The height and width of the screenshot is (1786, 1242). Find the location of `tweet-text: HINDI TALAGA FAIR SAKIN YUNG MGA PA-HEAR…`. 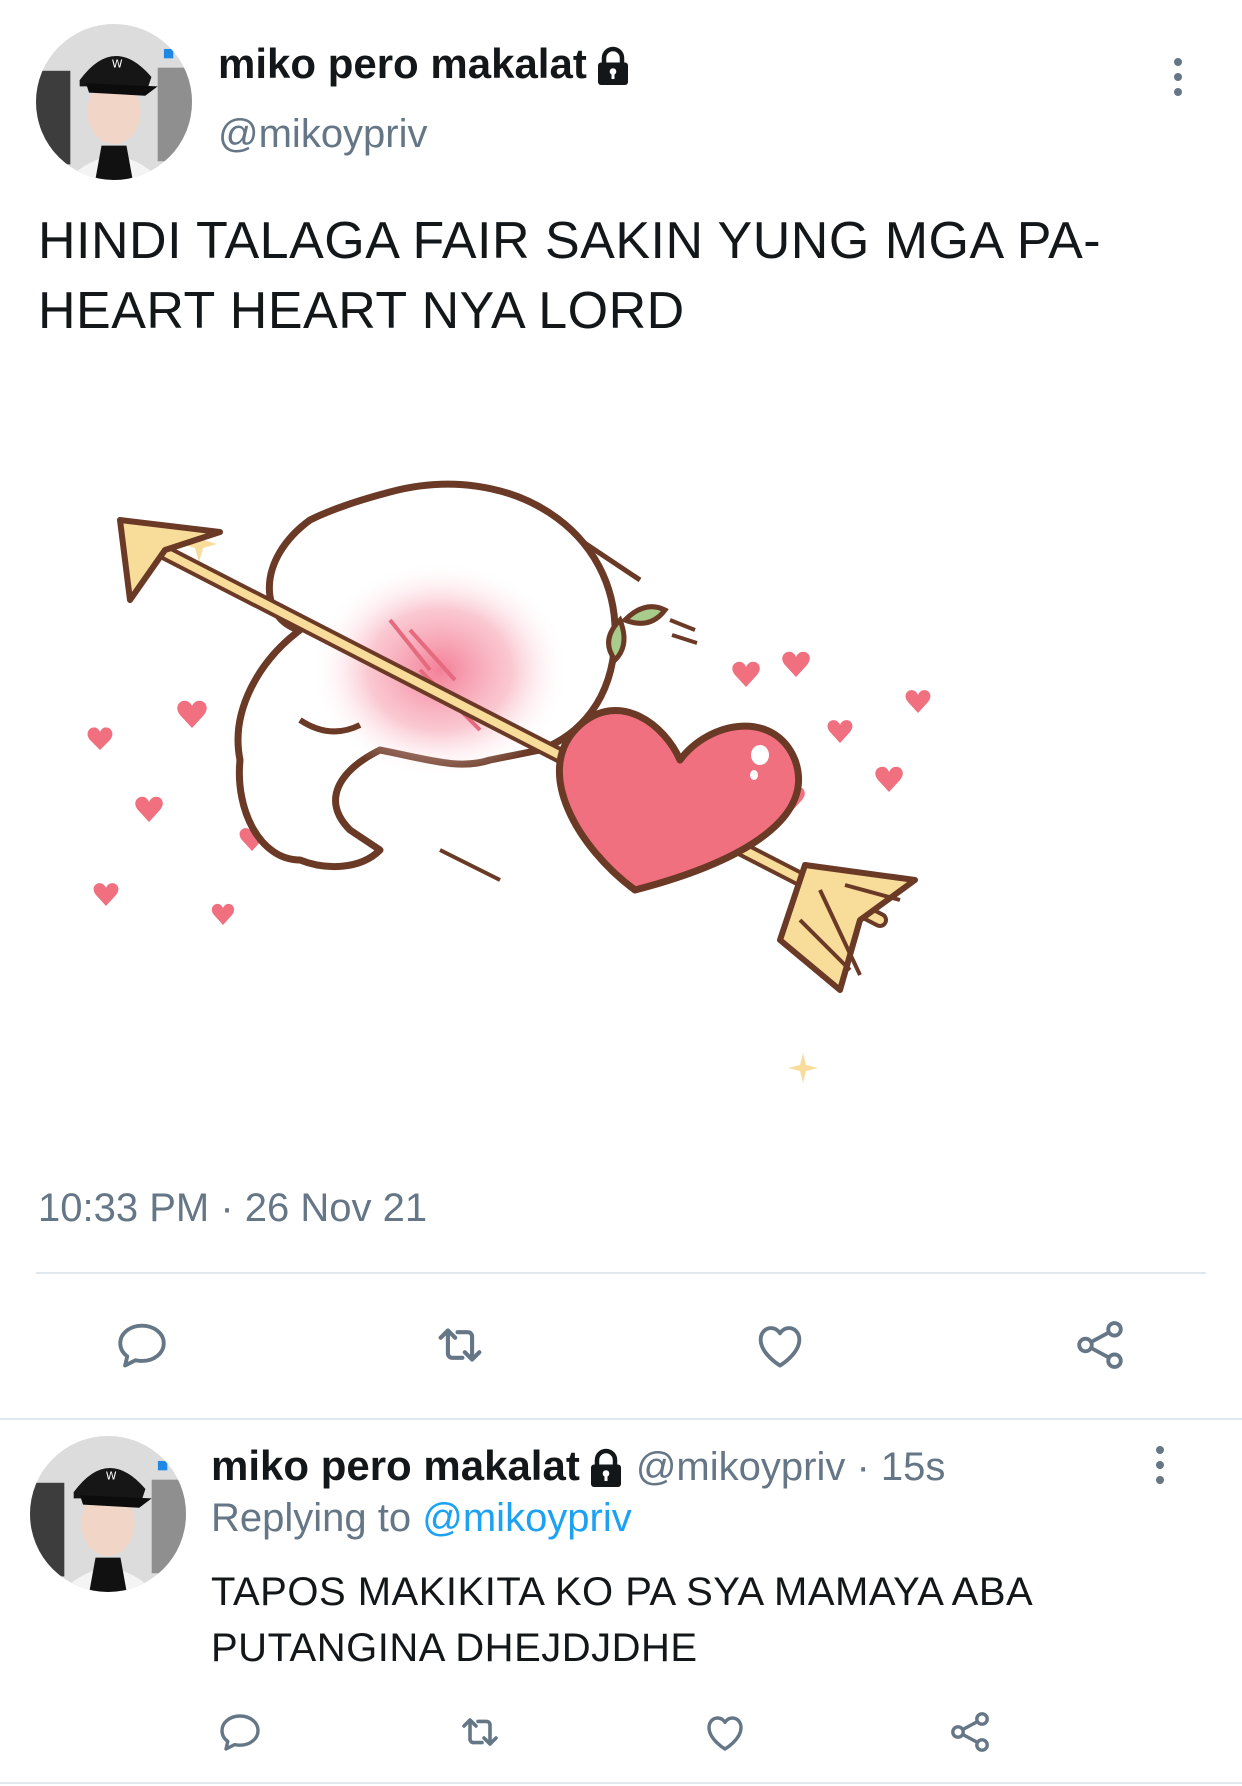

tweet-text: HINDI TALAGA FAIR SAKIN YUNG MGA PA-HEAR… is located at coordinates (570, 276).